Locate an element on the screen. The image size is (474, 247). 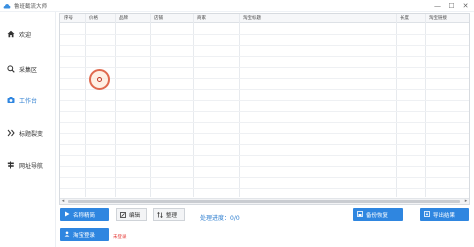
sidebar-item-title-split: 标题裂变 is located at coordinates (28, 133).